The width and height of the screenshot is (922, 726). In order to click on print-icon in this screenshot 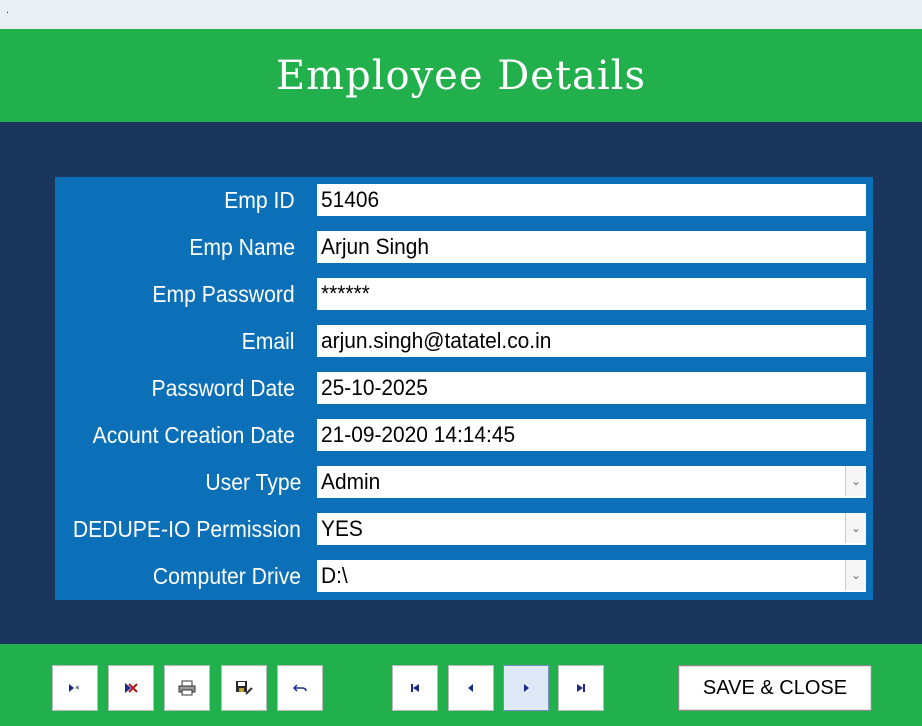, I will do `click(187, 688)`.